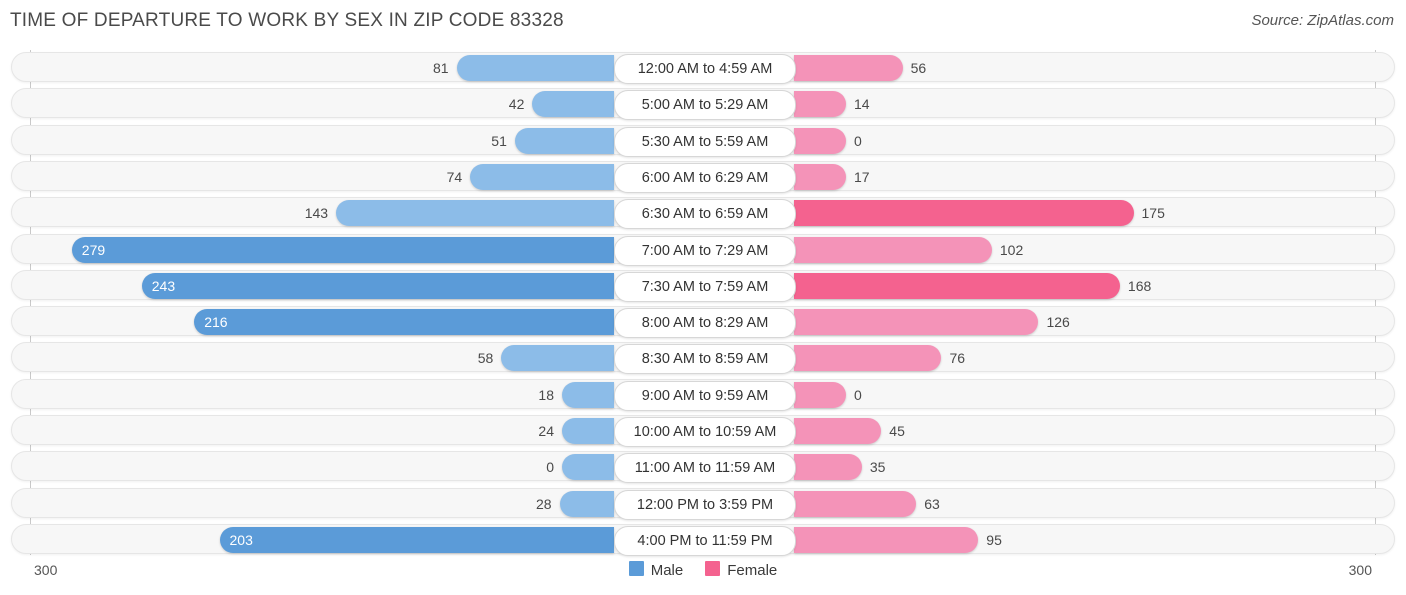  What do you see at coordinates (862, 104) in the screenshot?
I see `bar-value-female: 14` at bounding box center [862, 104].